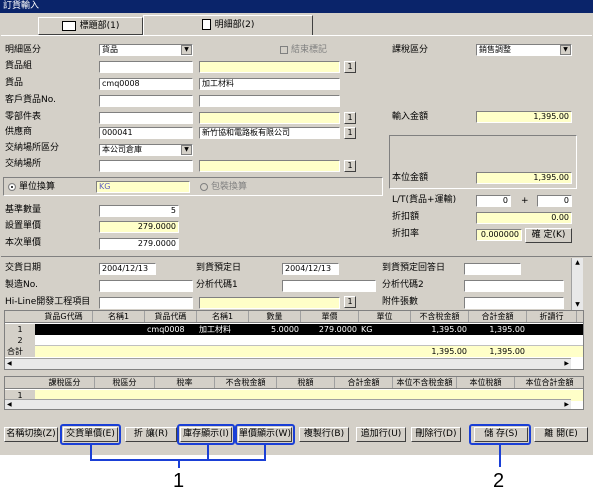 The height and width of the screenshot is (498, 593). Describe the element at coordinates (385, 316) in the screenshot. I see `grid-header: 單位` at that location.